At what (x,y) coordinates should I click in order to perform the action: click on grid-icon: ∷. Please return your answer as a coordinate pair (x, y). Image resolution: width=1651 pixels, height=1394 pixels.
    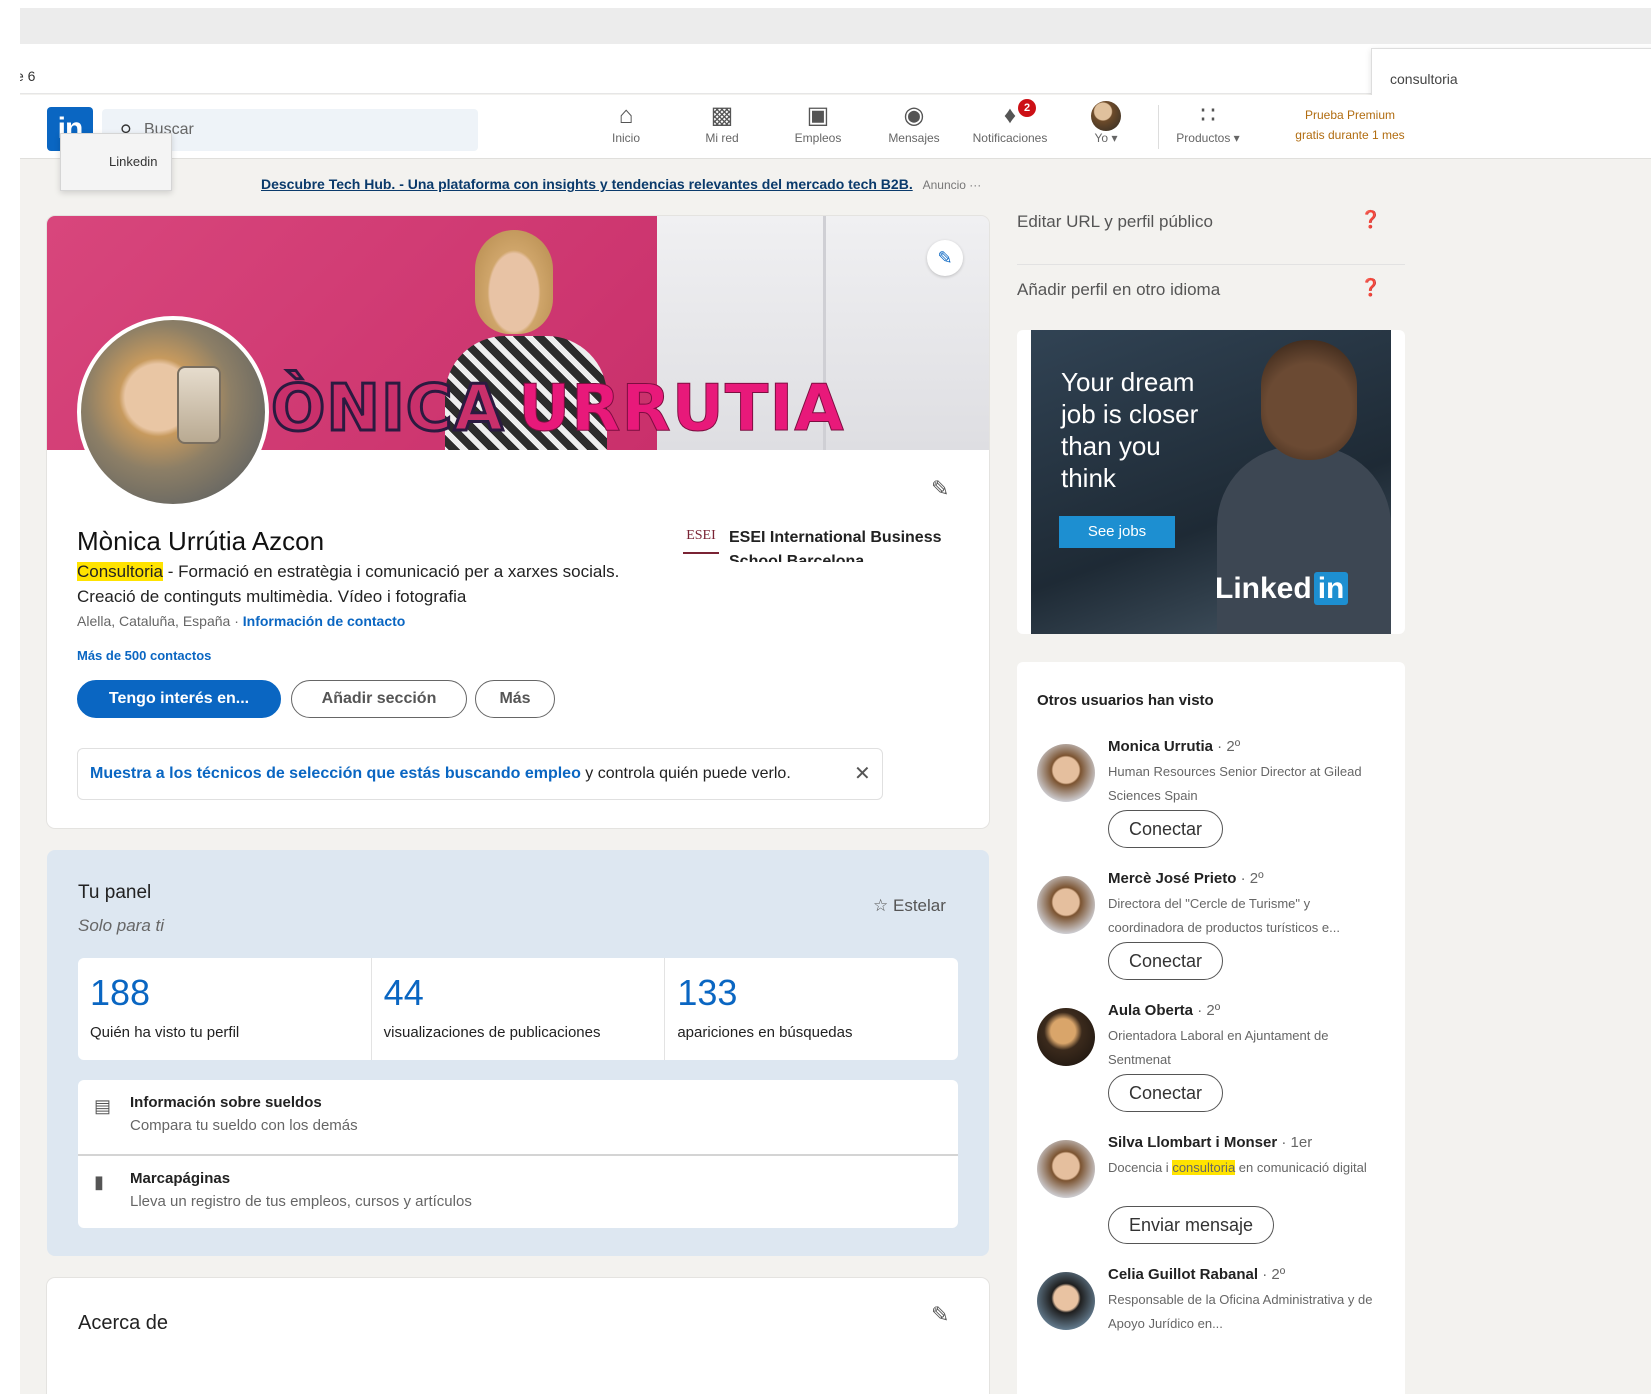
    Looking at the image, I should click on (1208, 115).